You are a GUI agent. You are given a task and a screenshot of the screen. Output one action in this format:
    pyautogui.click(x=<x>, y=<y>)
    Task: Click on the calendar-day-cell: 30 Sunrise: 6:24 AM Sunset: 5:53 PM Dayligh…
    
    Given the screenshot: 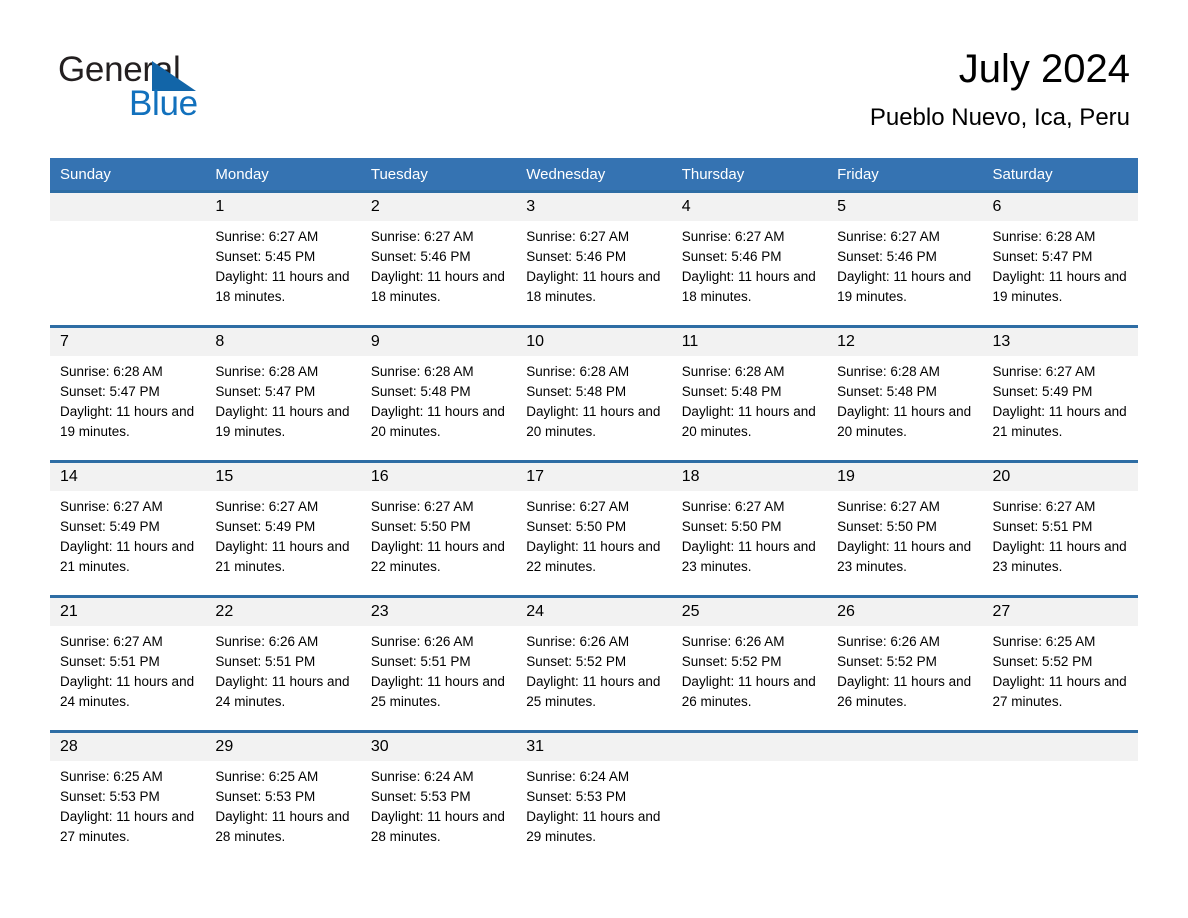 What is the action you would take?
    pyautogui.click(x=438, y=799)
    